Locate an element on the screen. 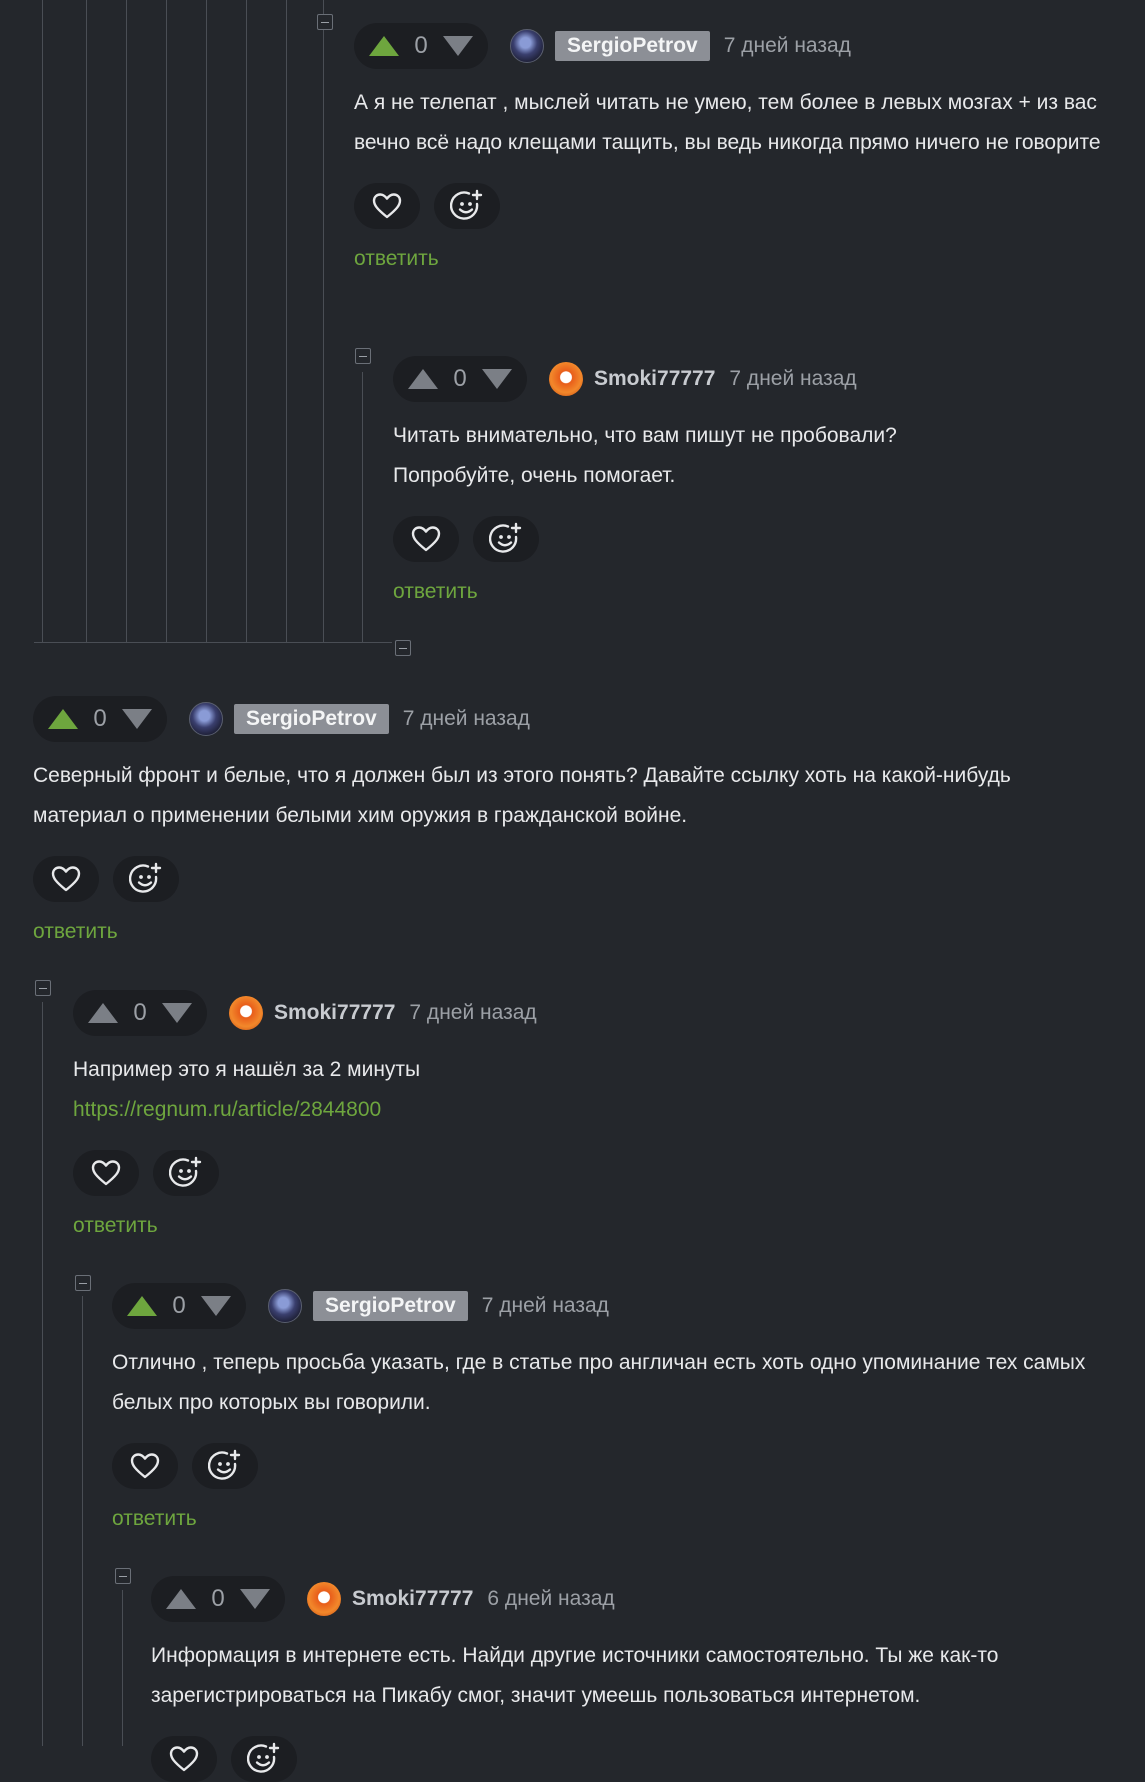 The height and width of the screenshot is (1782, 1145). timestamp: 6 дней назад is located at coordinates (550, 1599).